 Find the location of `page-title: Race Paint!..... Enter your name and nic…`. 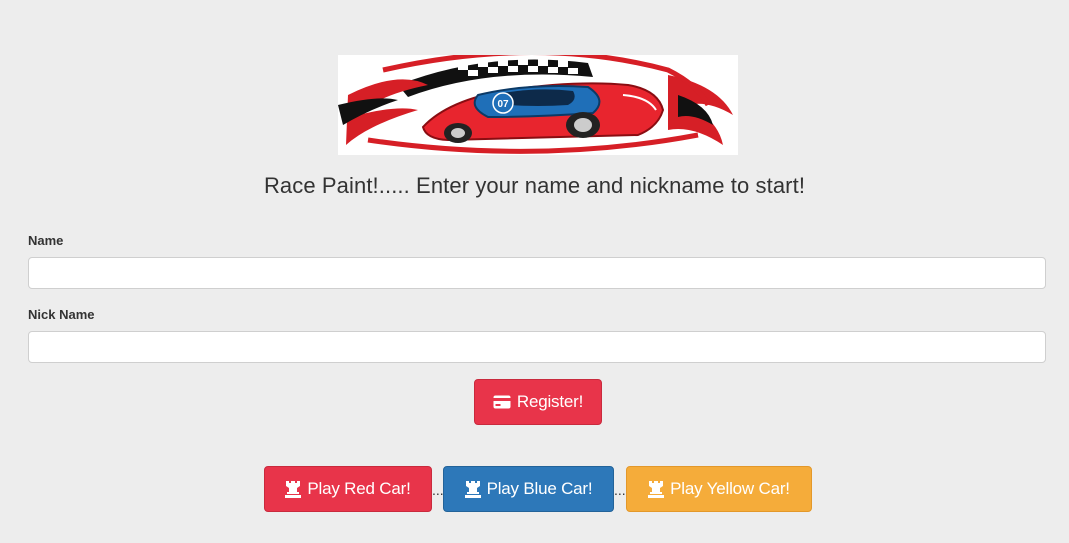

page-title: Race Paint!..... Enter your name and nic… is located at coordinates (534, 185).